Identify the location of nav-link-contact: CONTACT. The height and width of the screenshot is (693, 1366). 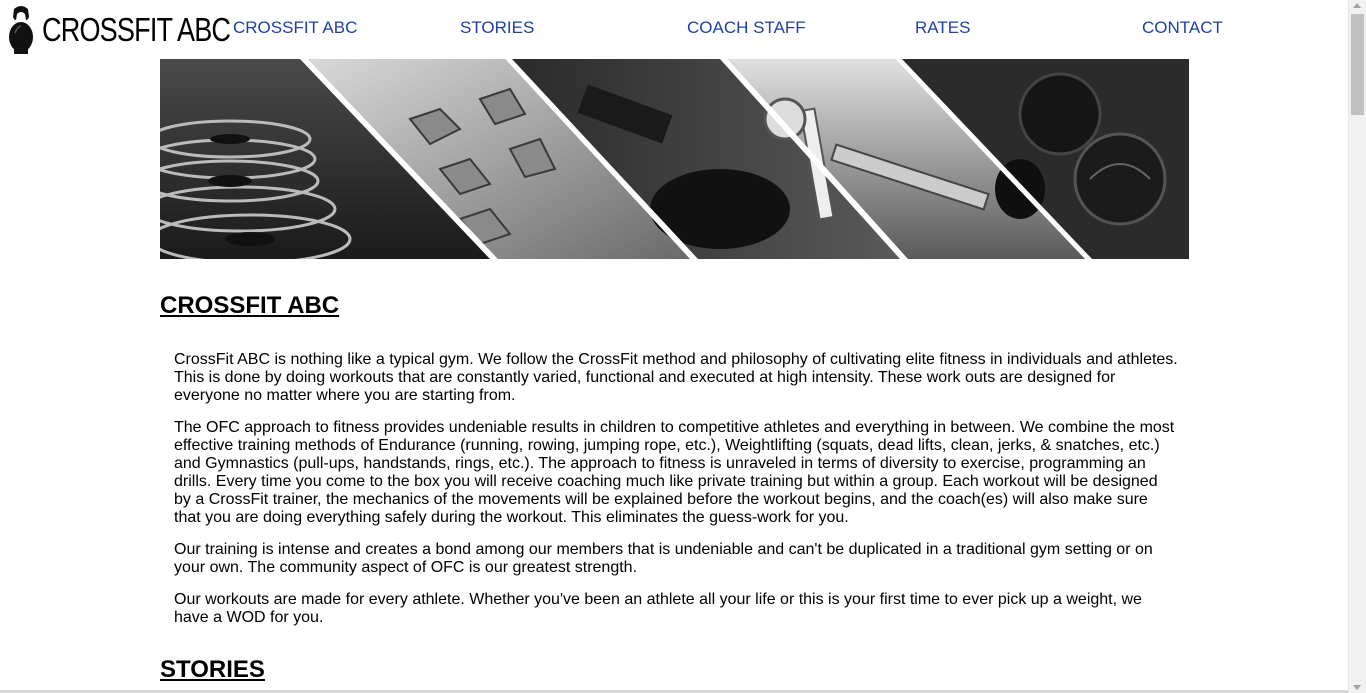
(1182, 28).